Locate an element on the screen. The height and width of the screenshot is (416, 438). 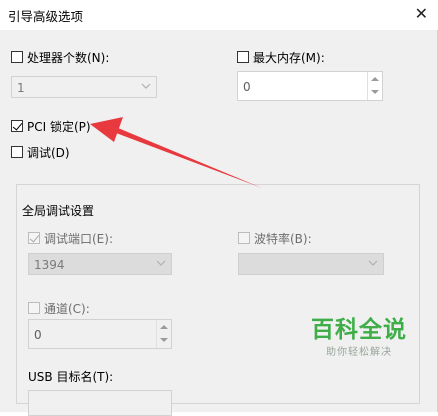
channel-checkbox is located at coordinates (34, 308).